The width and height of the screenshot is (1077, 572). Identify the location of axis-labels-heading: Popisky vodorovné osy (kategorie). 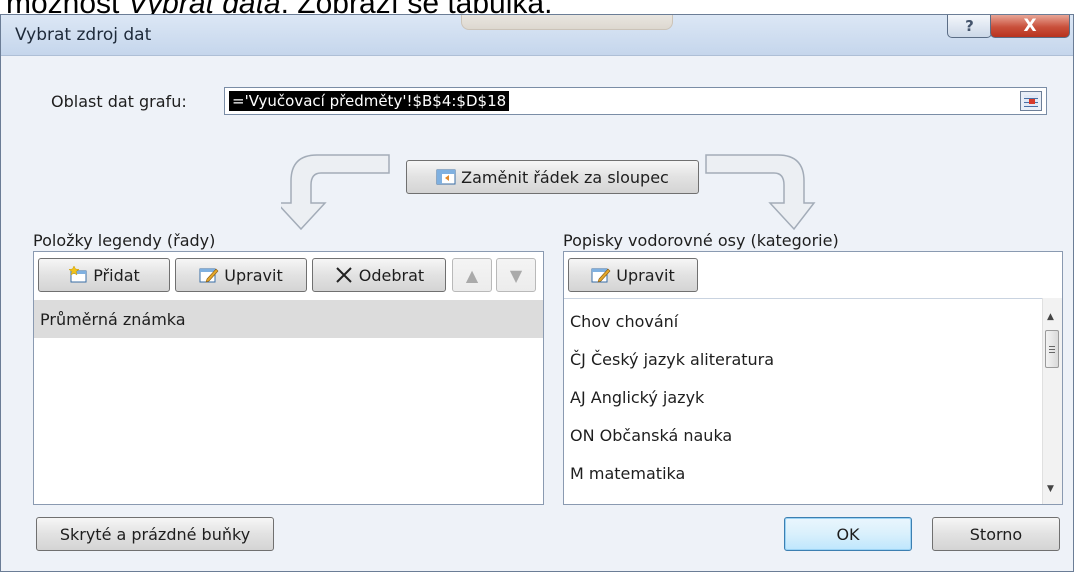
(701, 240).